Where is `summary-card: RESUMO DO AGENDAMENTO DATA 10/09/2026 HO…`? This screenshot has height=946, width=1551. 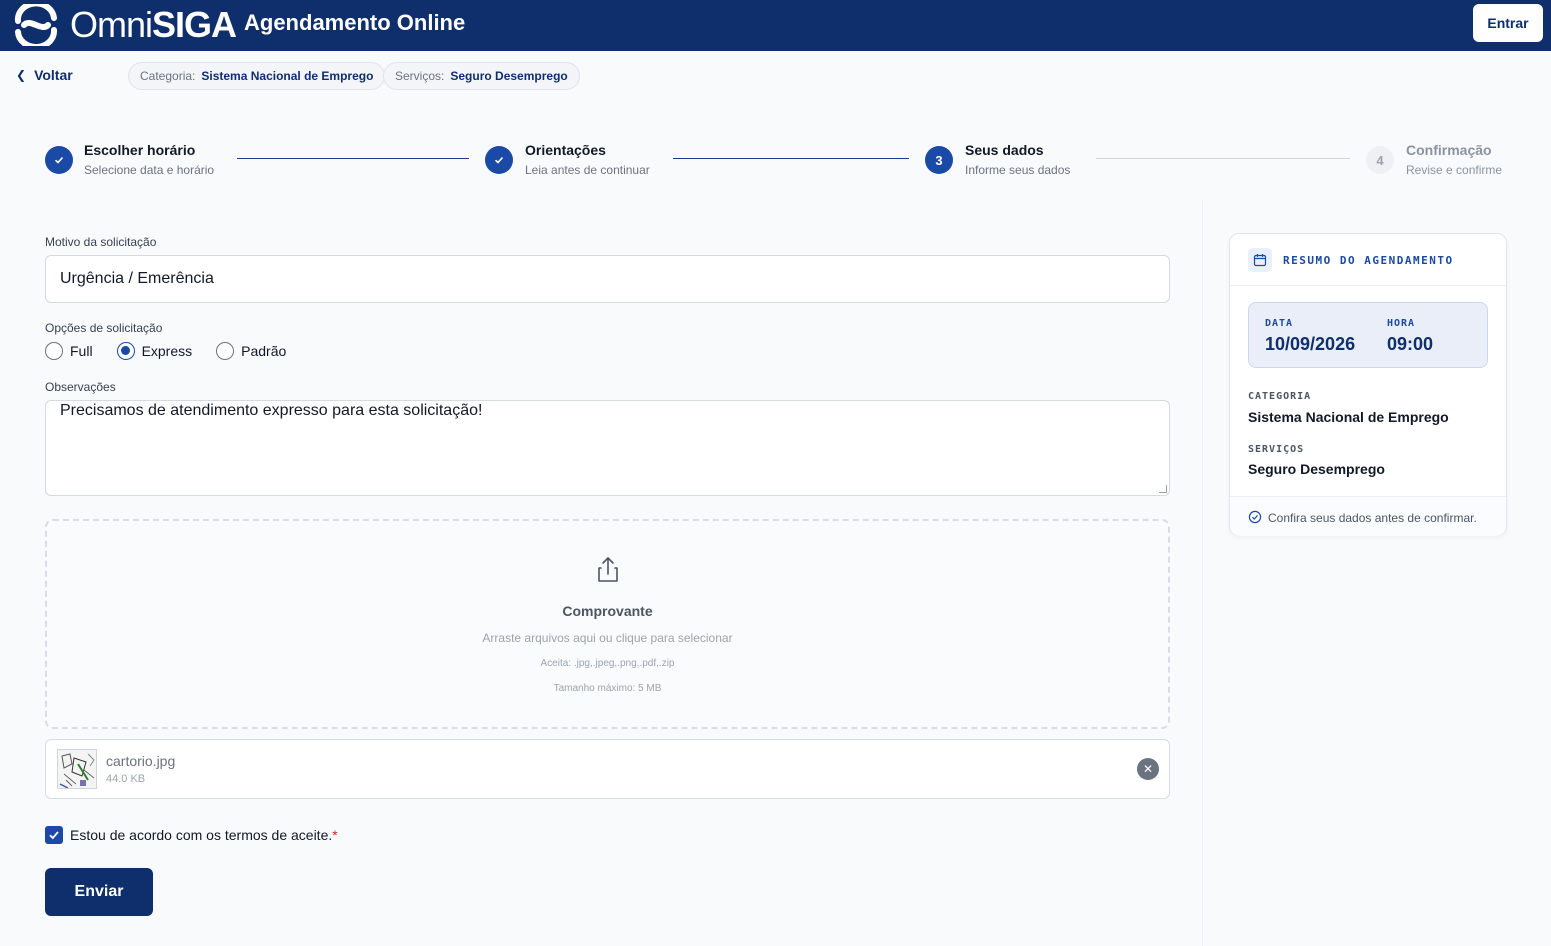
summary-card: RESUMO DO AGENDAMENTO DATA 10/09/2026 HO… is located at coordinates (1368, 384).